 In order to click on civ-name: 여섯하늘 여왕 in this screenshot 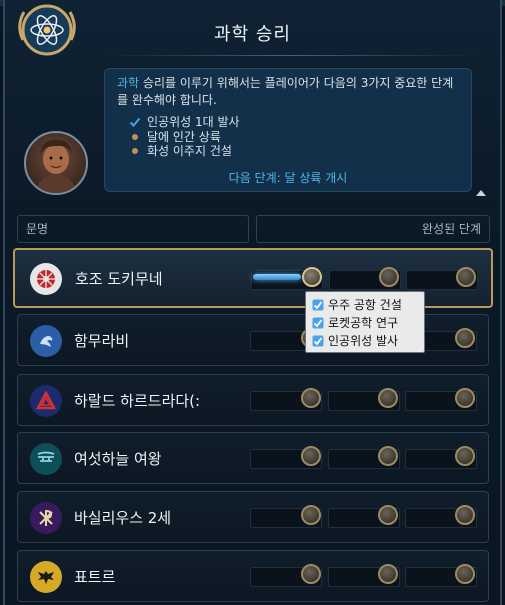, I will do `click(118, 458)`.